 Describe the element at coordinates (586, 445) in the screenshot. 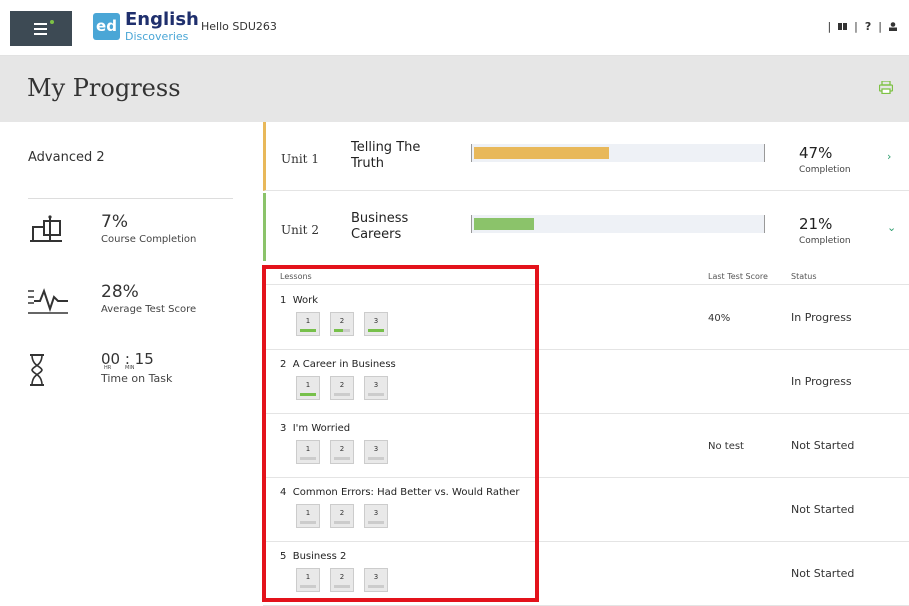

I see `lesson-row: 3 I'm Worried 1 2 3 No test Not Started` at that location.